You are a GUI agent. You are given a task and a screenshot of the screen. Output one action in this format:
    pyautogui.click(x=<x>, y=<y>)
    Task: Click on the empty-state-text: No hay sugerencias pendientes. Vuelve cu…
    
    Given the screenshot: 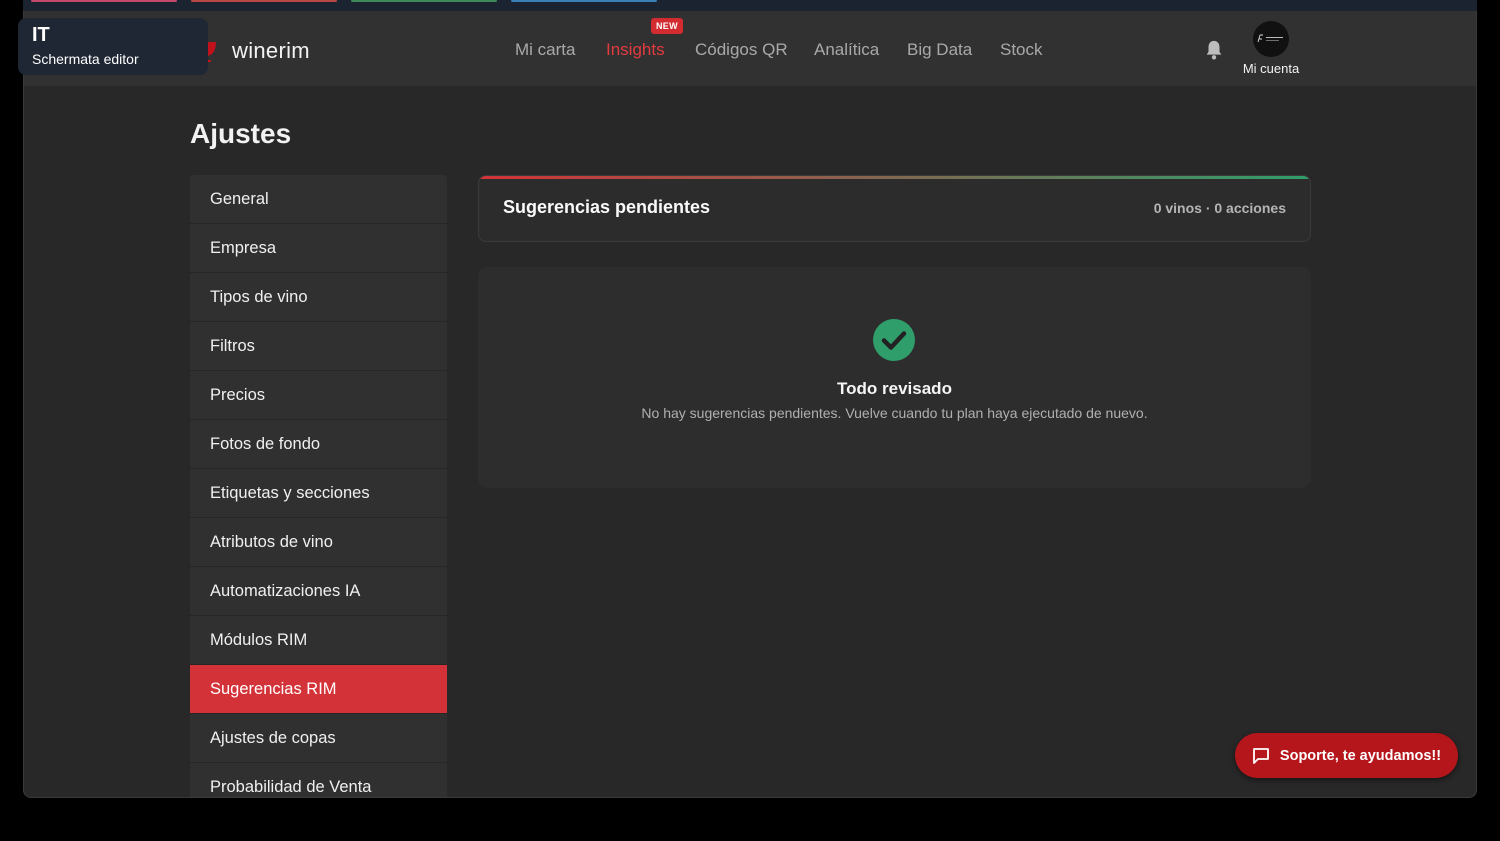 What is the action you would take?
    pyautogui.click(x=894, y=413)
    